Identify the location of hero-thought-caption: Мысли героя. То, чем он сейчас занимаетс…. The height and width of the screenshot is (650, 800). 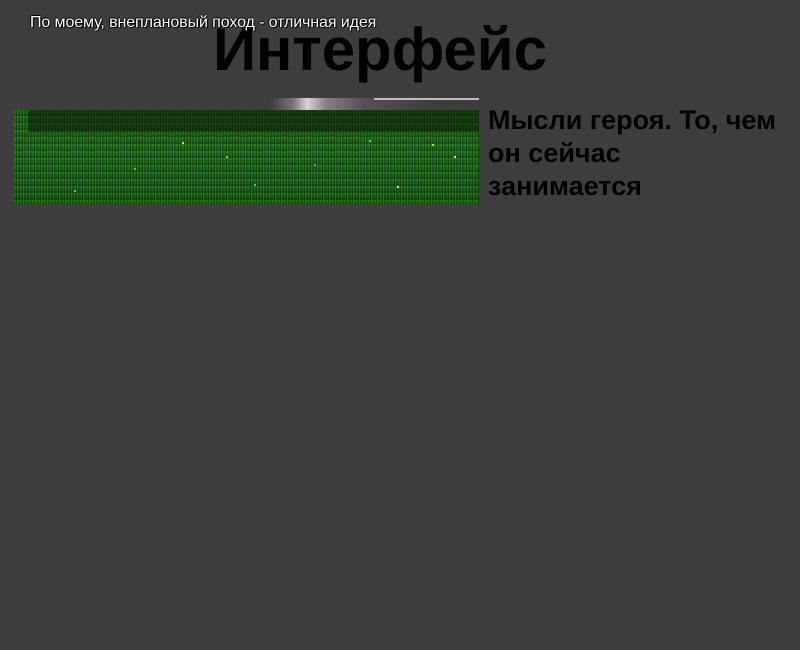
(632, 153).